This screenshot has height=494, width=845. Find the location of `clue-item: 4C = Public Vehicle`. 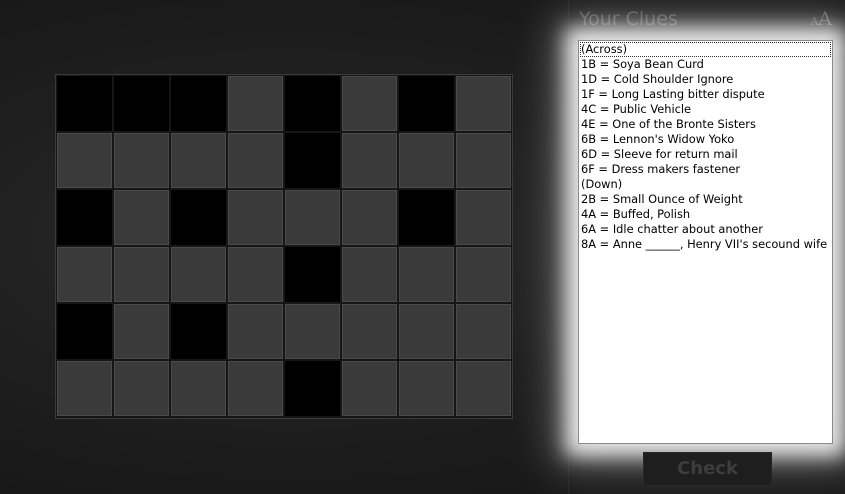

clue-item: 4C = Public Vehicle is located at coordinates (705, 109).